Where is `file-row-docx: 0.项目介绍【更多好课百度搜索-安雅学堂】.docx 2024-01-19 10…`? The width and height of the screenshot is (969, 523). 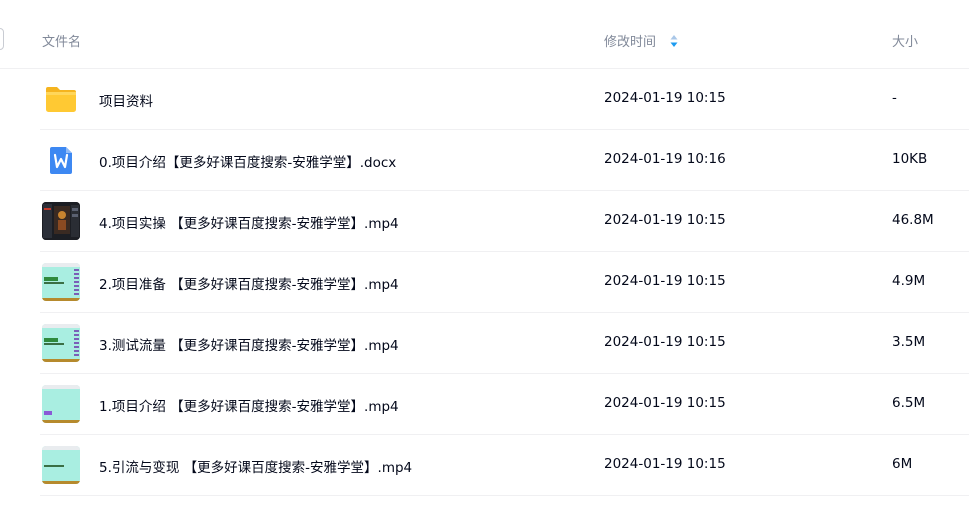 file-row-docx: 0.项目介绍【更多好课百度搜索-安雅学堂】.docx 2024-01-19 10… is located at coordinates (504, 160).